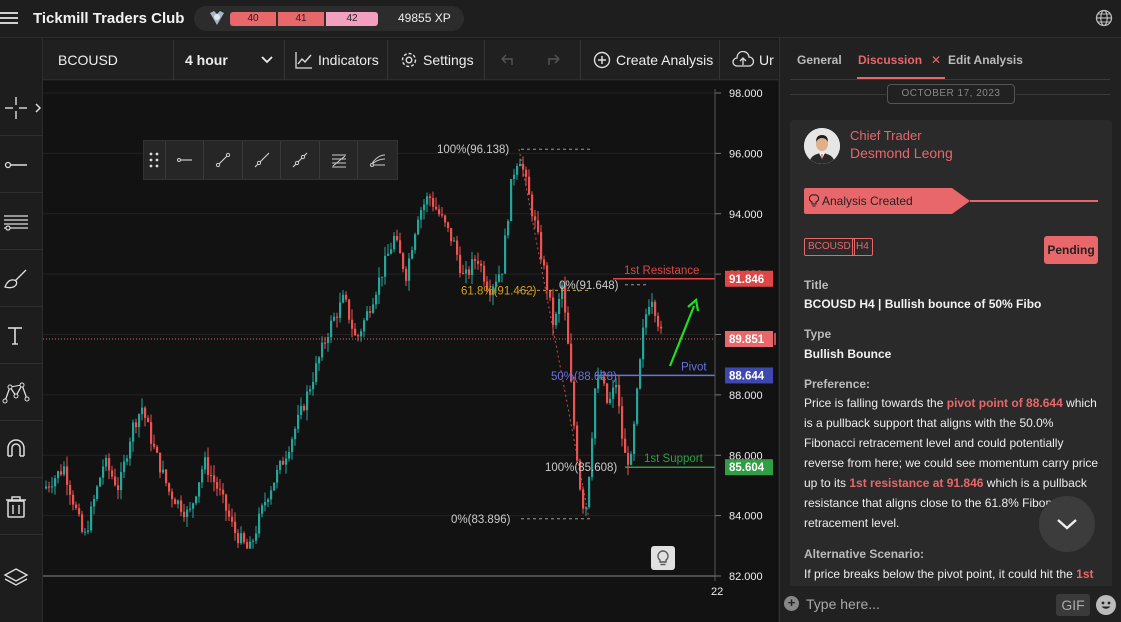  I want to click on indicators-button: Indicators, so click(336, 60).